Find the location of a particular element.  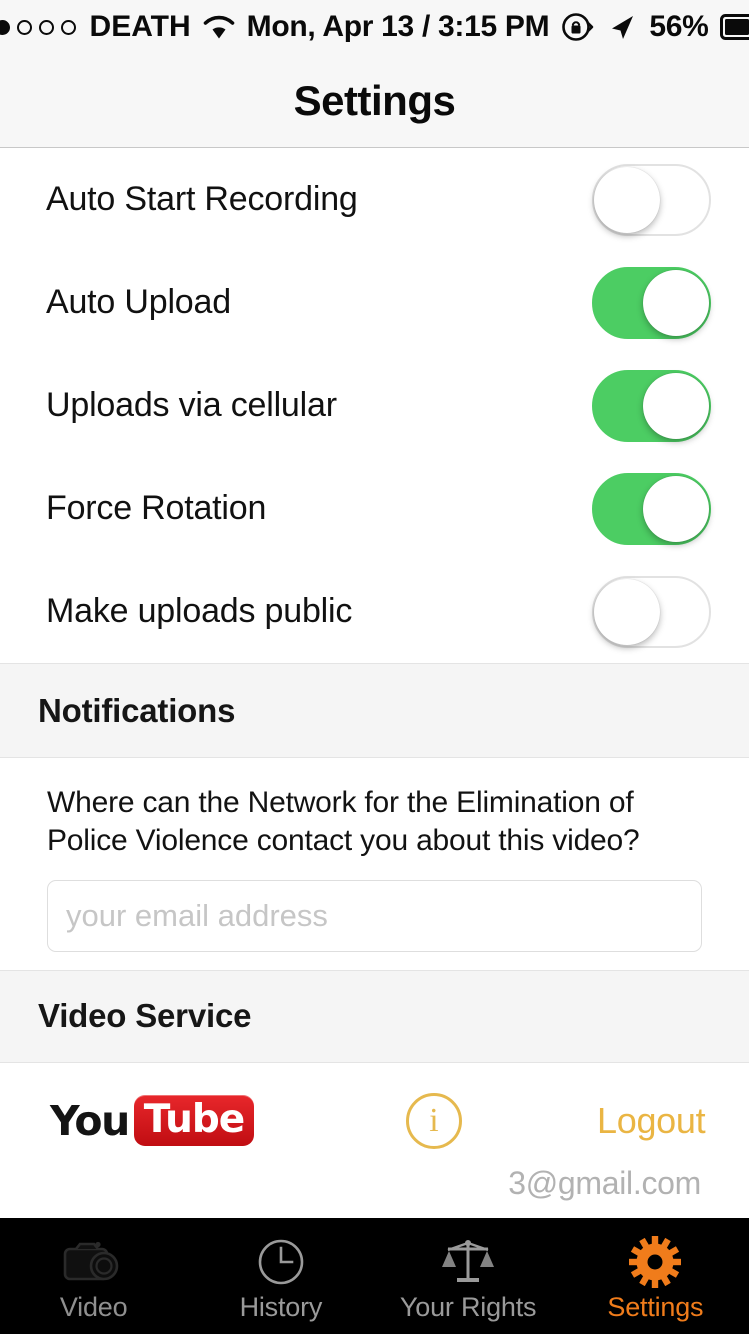

page-title: Settings is located at coordinates (374, 100).